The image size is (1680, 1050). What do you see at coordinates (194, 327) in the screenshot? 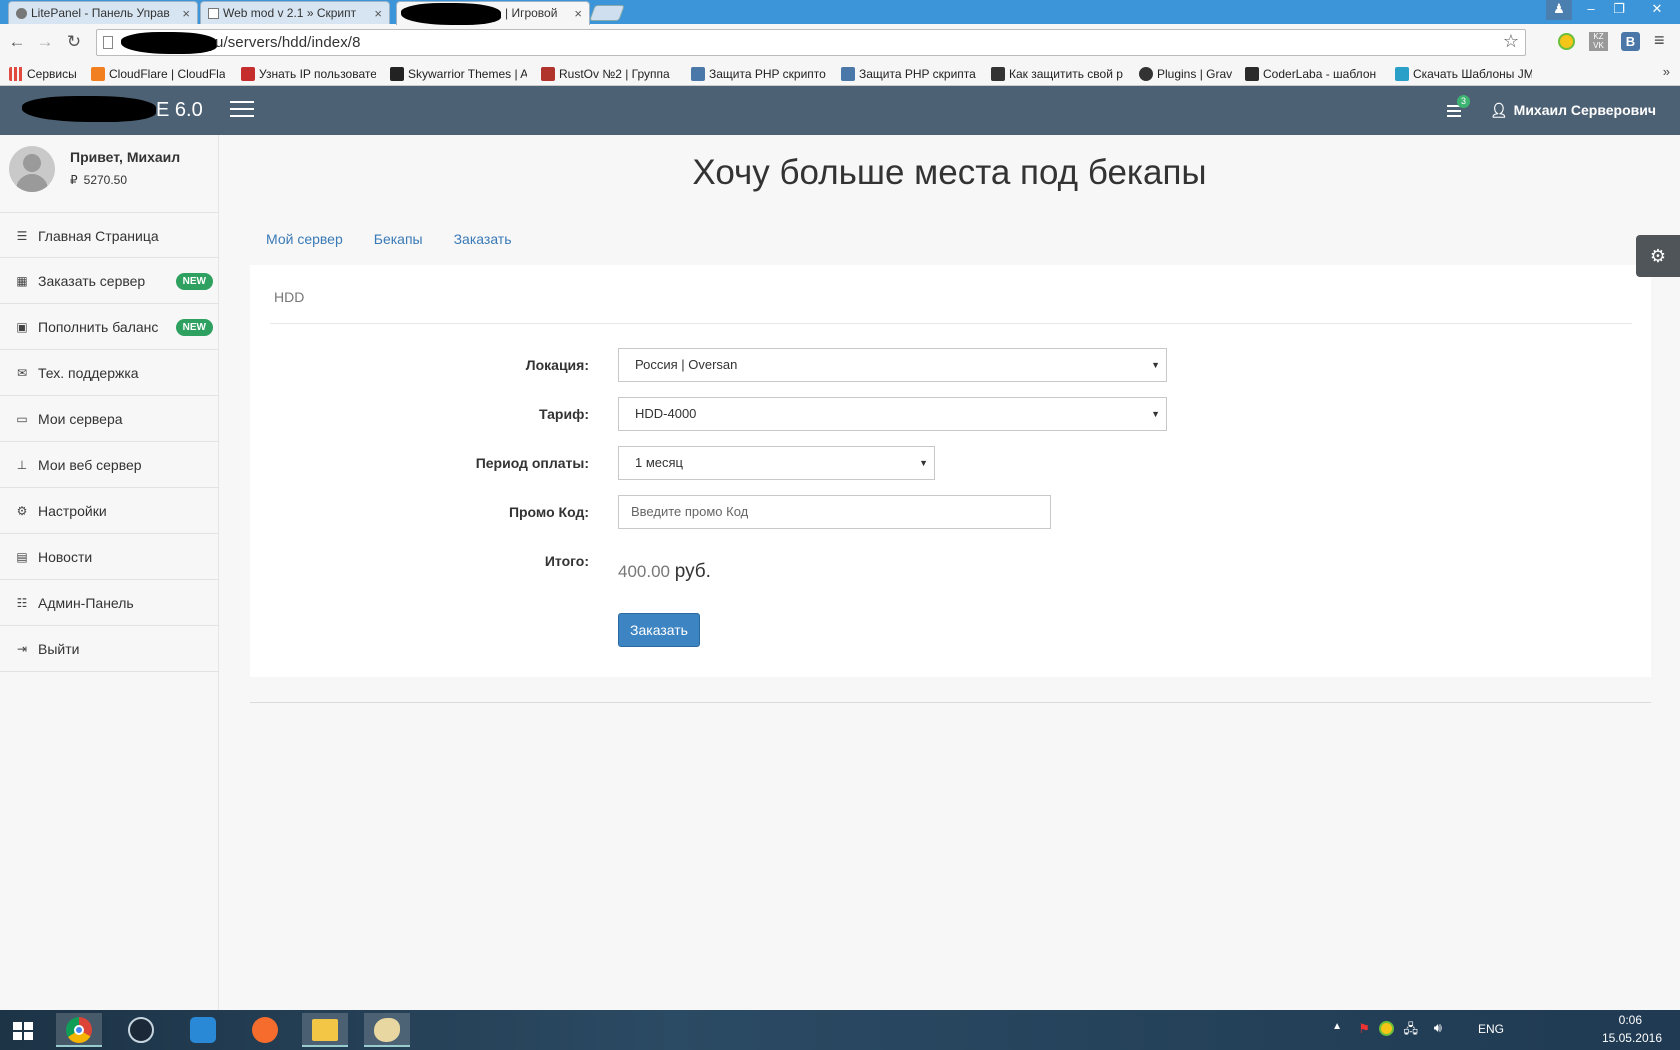
I see `new-badge: NEW` at bounding box center [194, 327].